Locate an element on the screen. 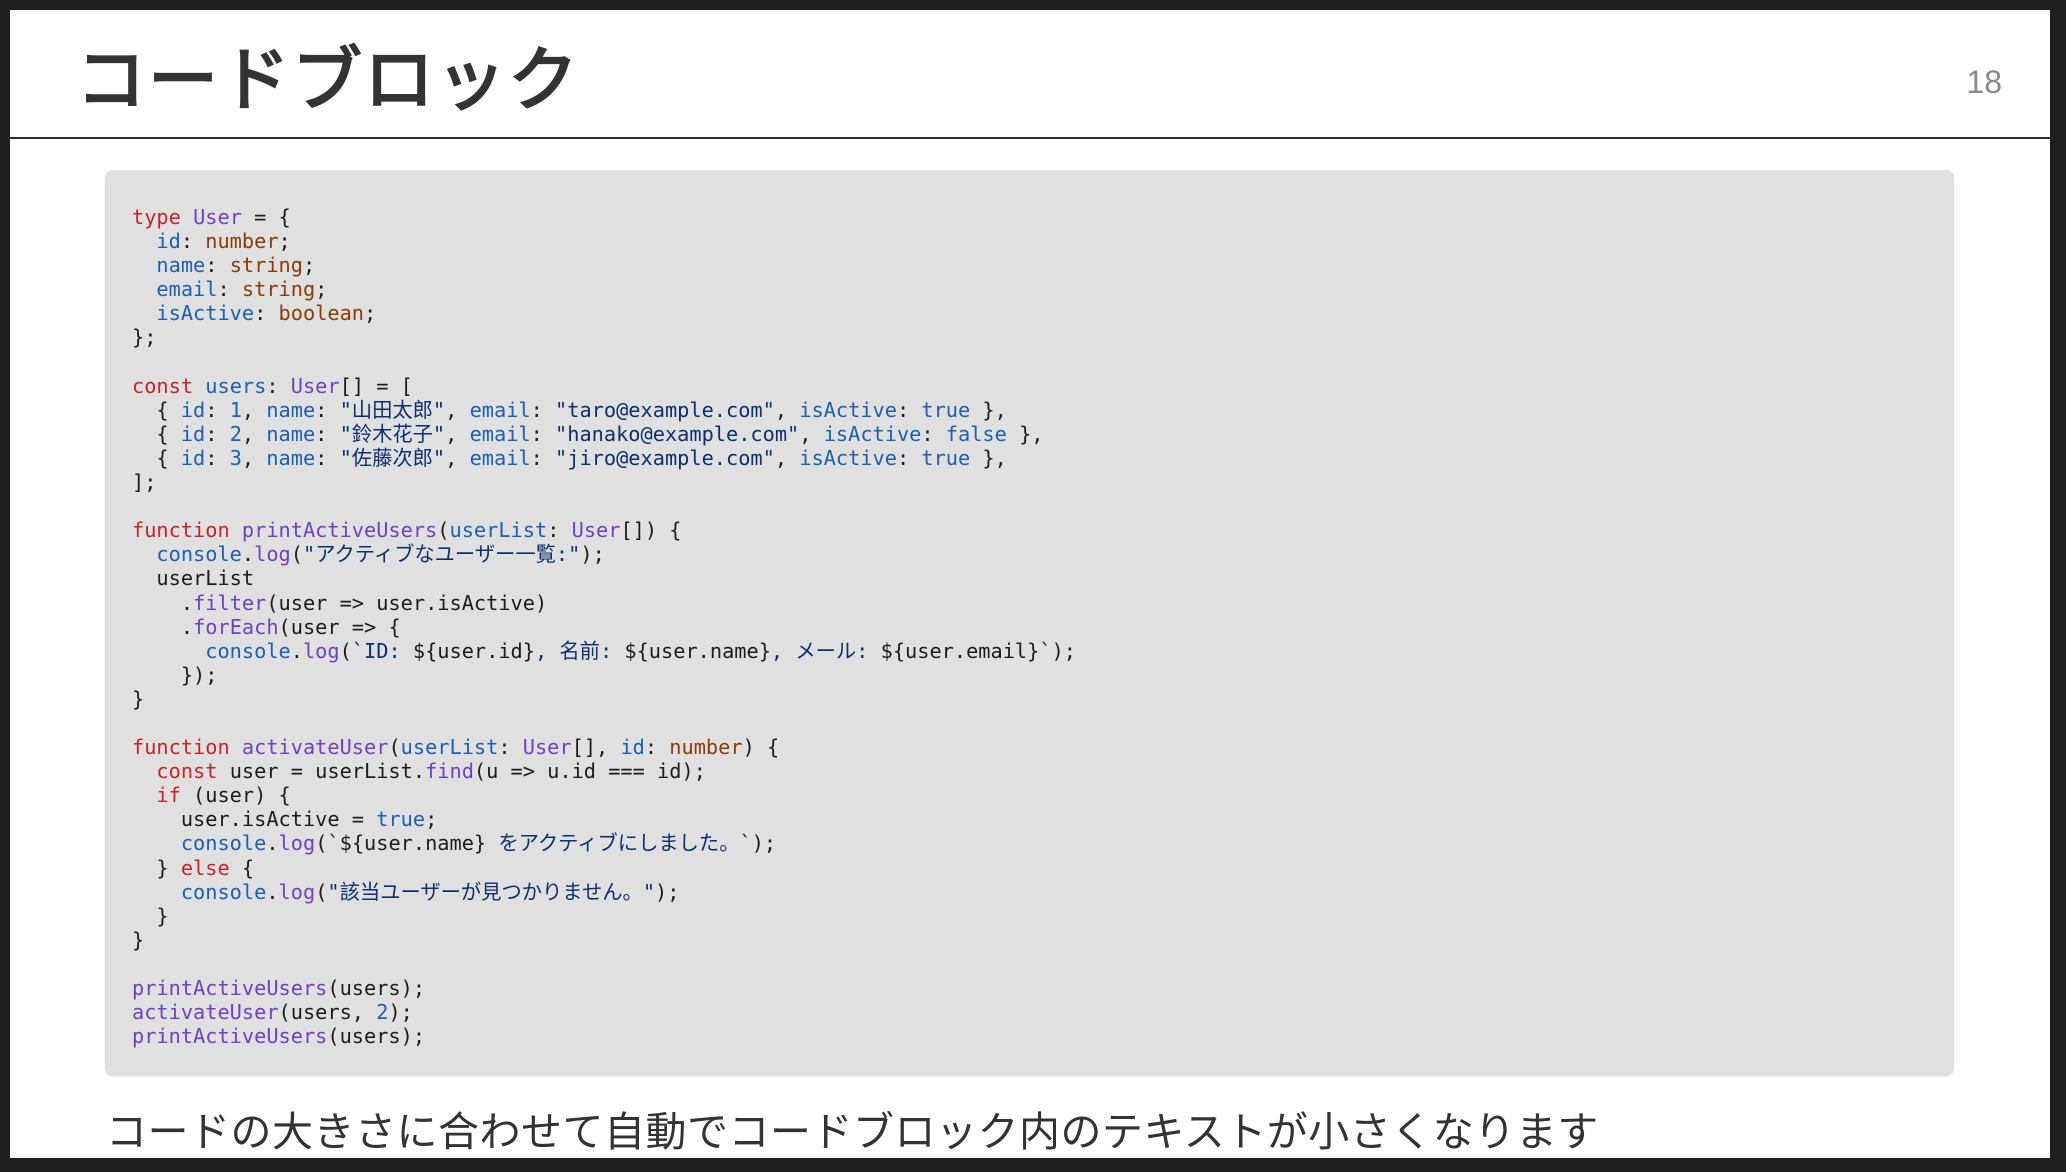  title-divider is located at coordinates (1030, 138).